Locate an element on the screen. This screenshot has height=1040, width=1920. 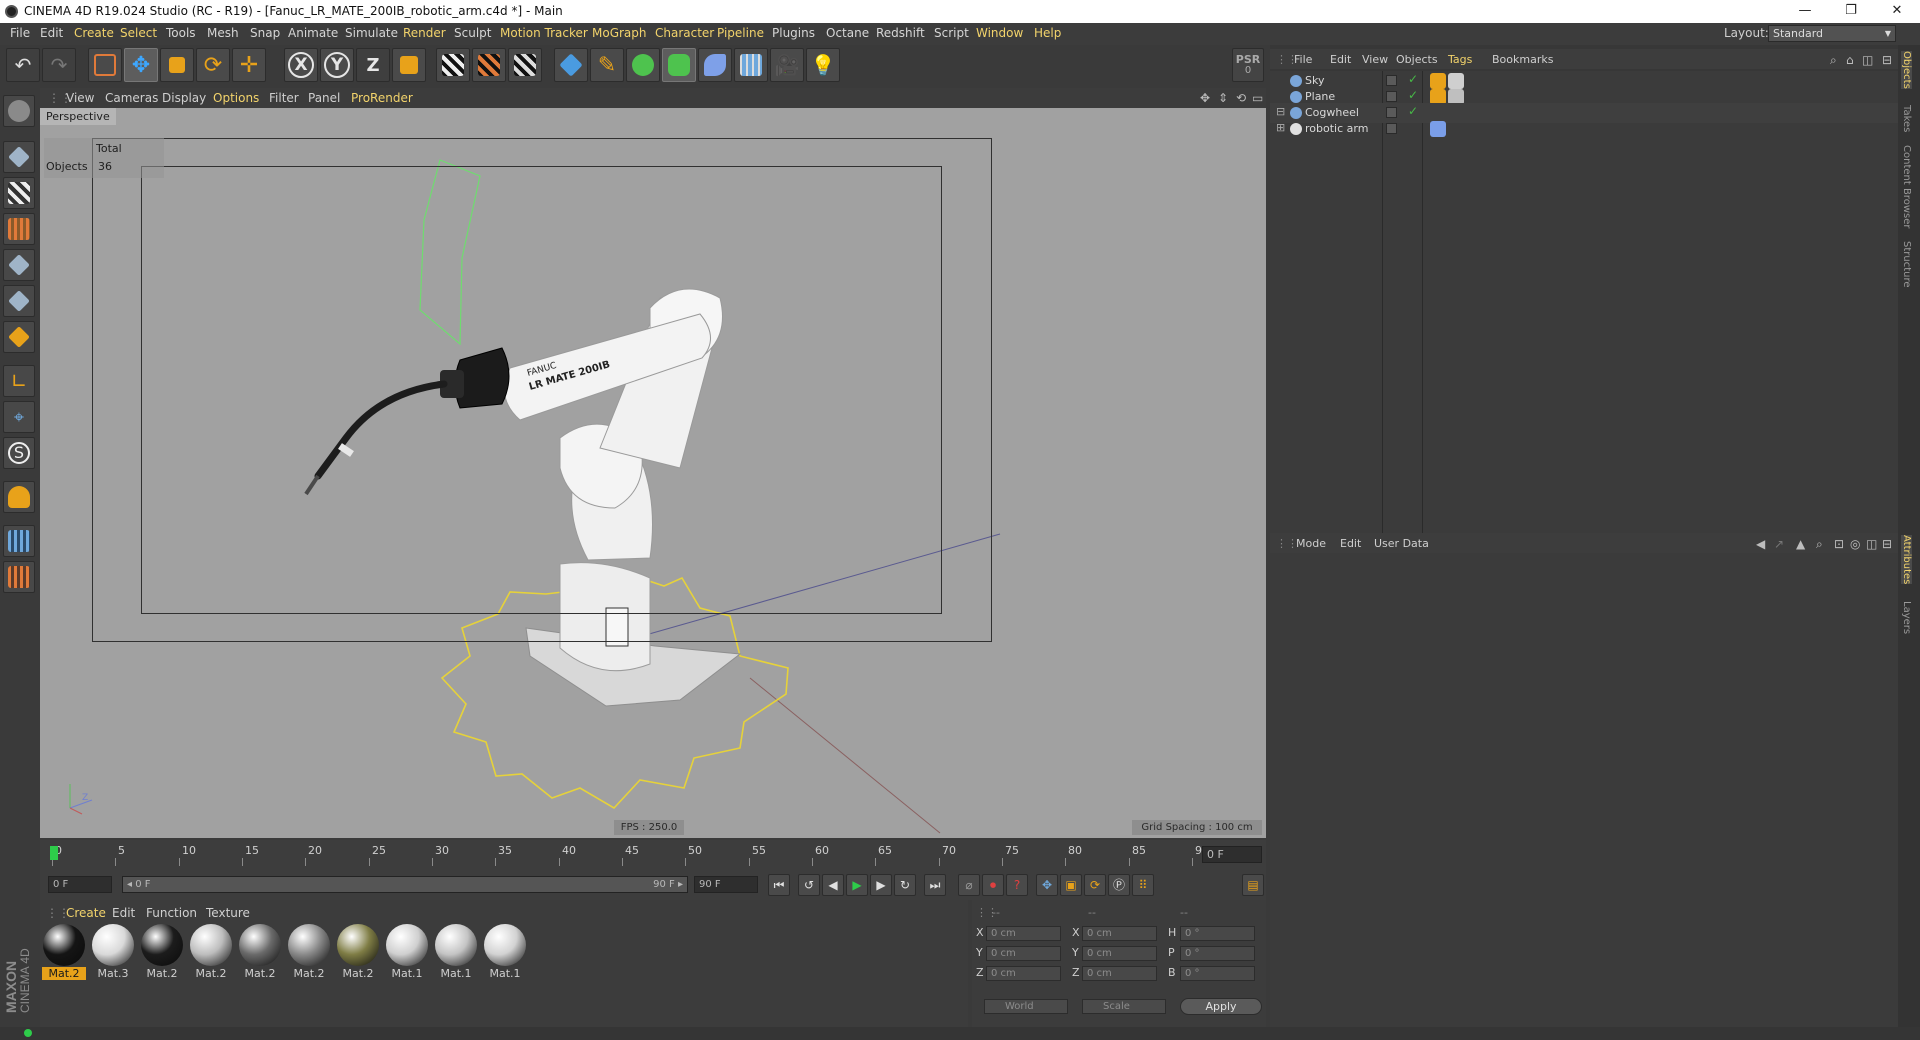
side-tab-objects: Objects is located at coordinates (1906, 70).